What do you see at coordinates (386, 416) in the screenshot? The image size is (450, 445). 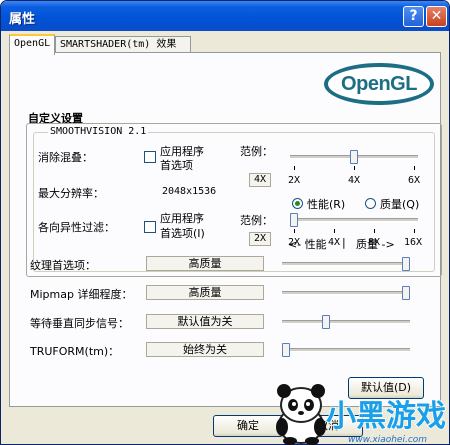 I see `watermark-text: 小黑游戏` at bounding box center [386, 416].